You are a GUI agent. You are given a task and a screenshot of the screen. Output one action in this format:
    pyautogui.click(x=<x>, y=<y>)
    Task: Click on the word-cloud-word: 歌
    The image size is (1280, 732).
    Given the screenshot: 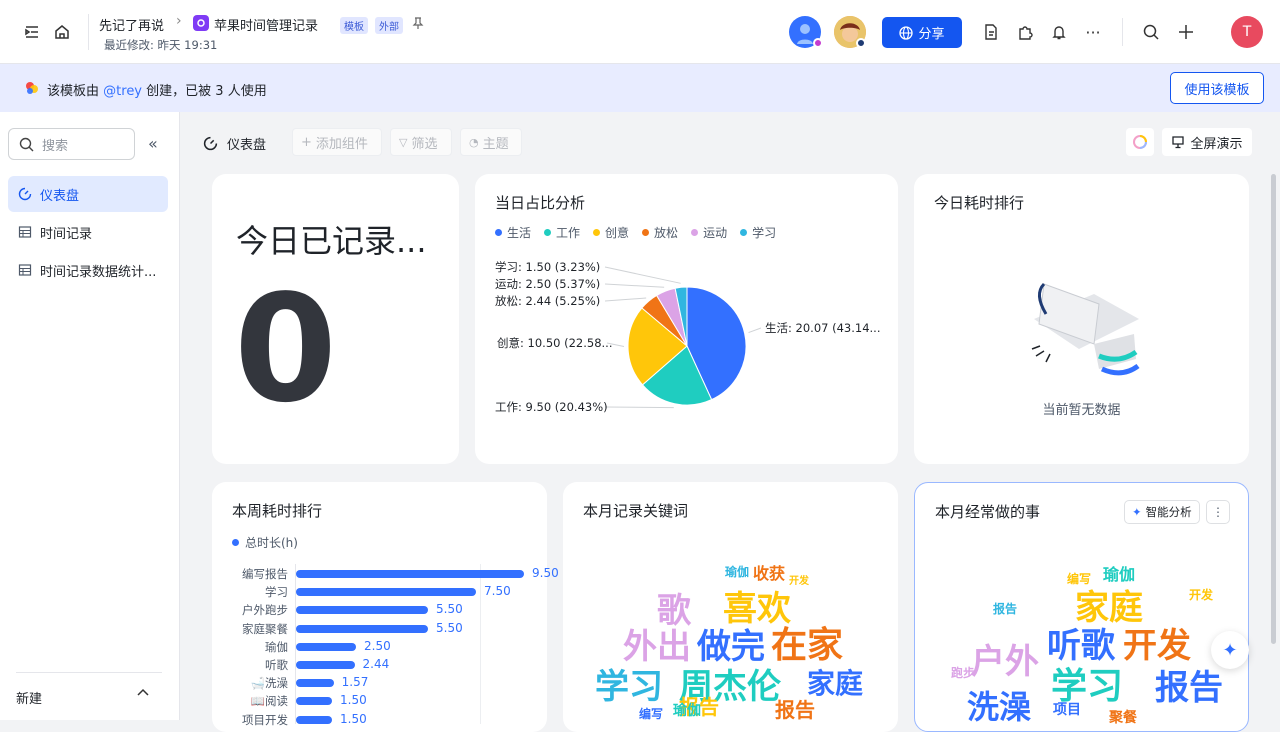 What is the action you would take?
    pyautogui.click(x=674, y=611)
    